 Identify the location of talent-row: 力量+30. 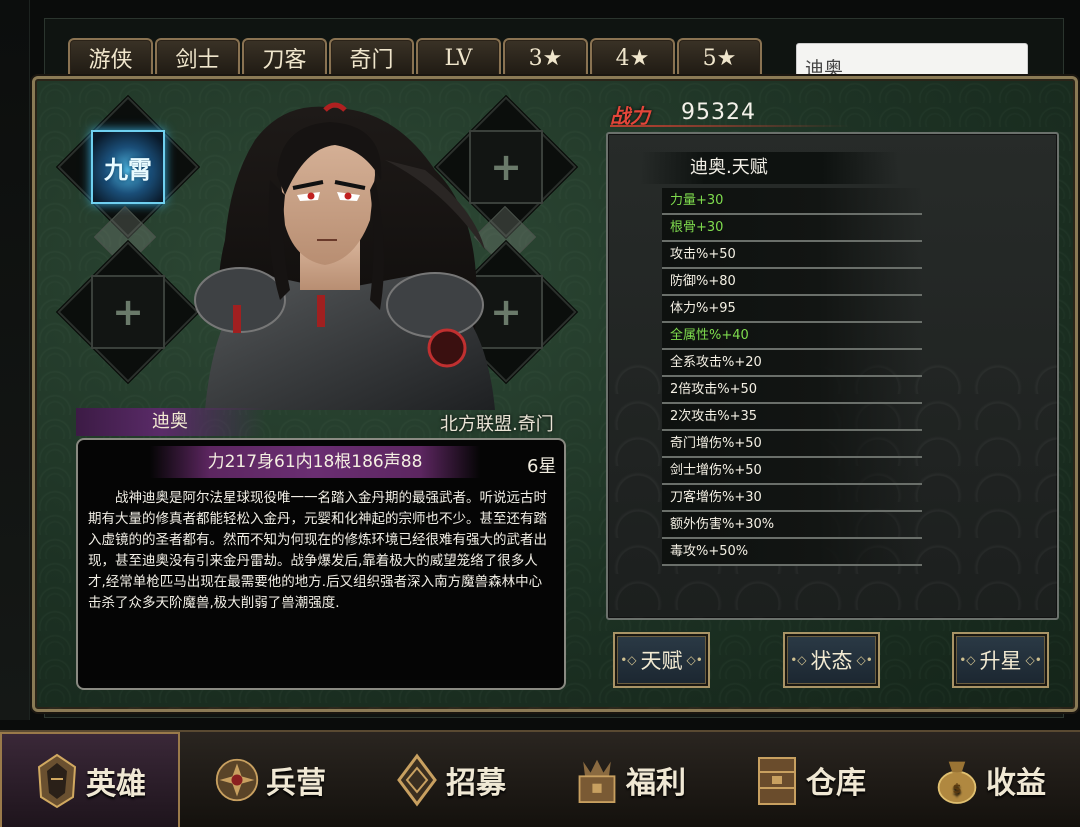
(792, 201).